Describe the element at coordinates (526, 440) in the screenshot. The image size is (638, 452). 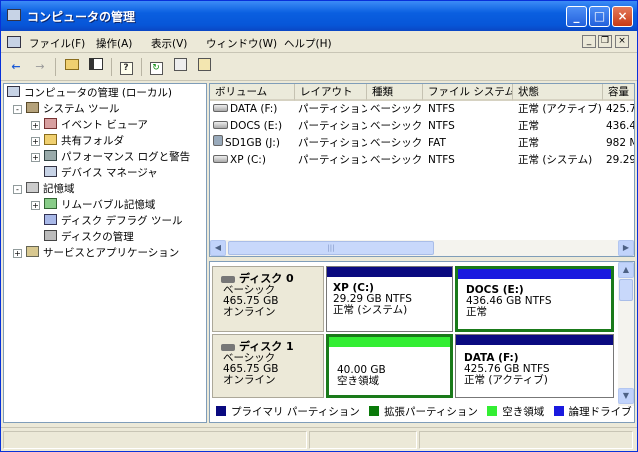
I see `status-segment` at that location.